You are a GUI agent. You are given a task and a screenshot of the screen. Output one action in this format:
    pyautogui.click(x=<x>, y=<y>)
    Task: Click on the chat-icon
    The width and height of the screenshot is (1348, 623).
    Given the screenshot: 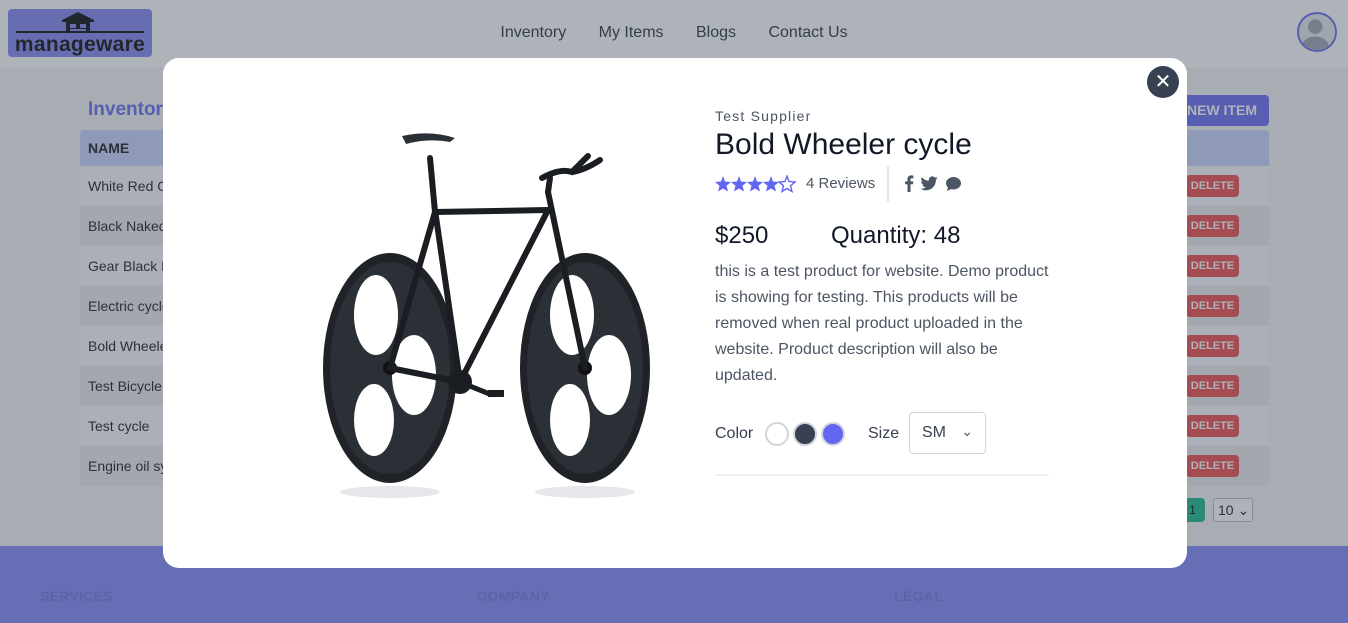 What is the action you would take?
    pyautogui.click(x=953, y=186)
    